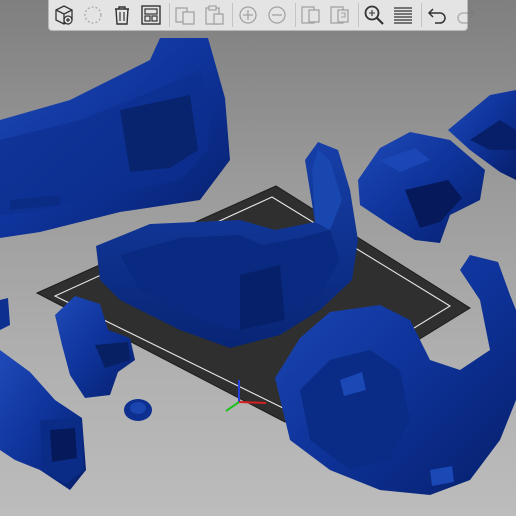 This screenshot has height=516, width=516. I want to click on search-button, so click(374, 15).